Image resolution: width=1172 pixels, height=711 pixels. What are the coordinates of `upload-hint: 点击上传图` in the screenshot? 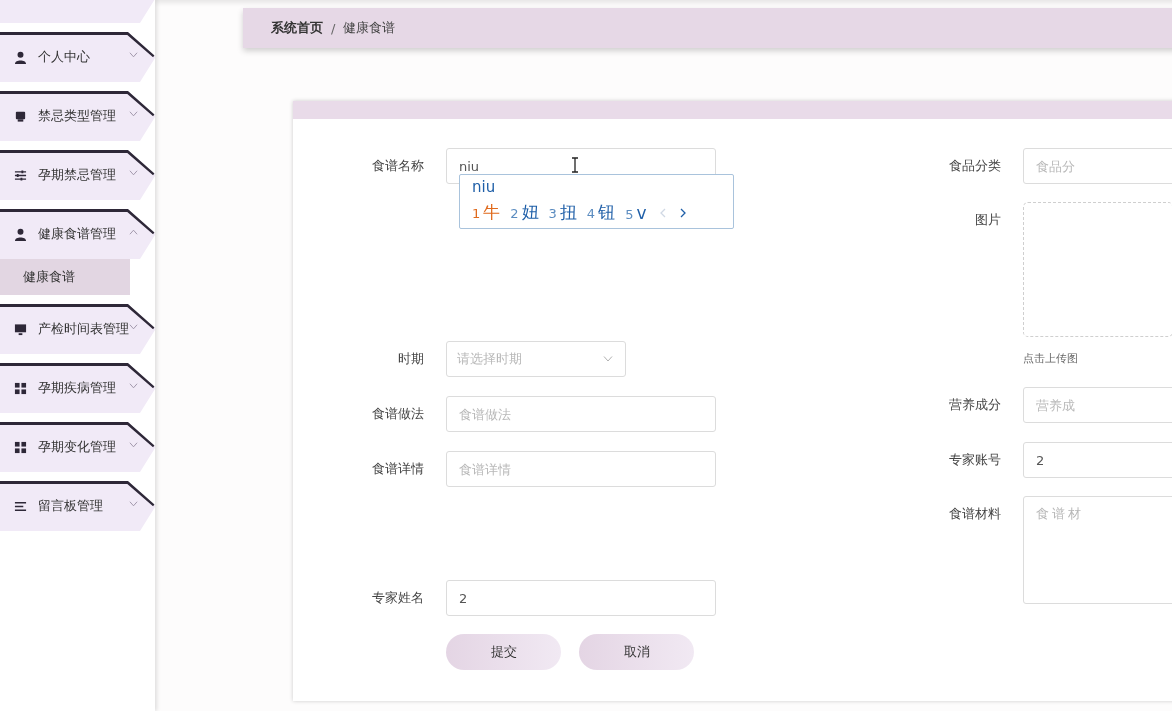 It's located at (1051, 358).